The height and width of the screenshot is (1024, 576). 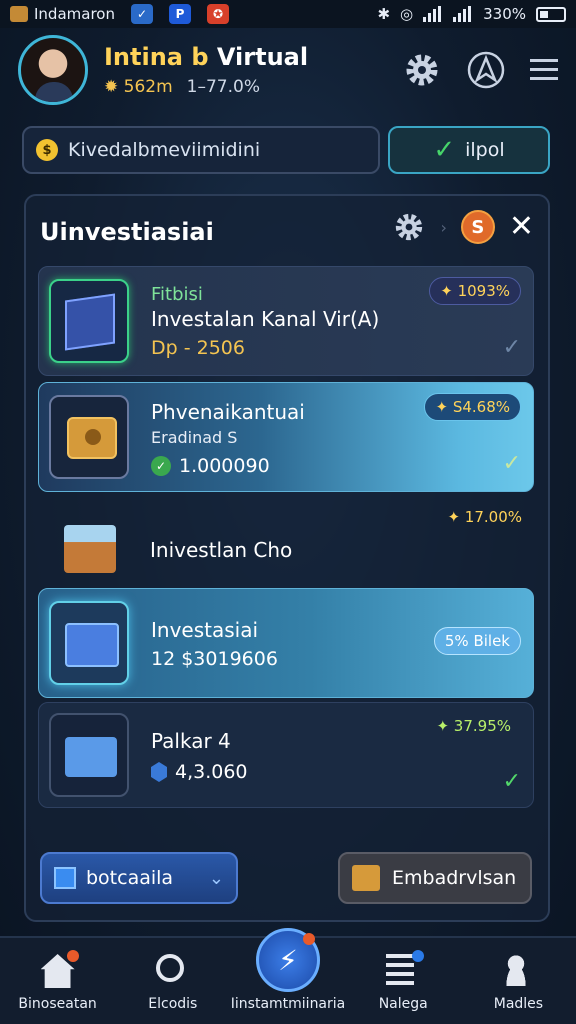 I want to click on signal-icon, so click(x=432, y=14).